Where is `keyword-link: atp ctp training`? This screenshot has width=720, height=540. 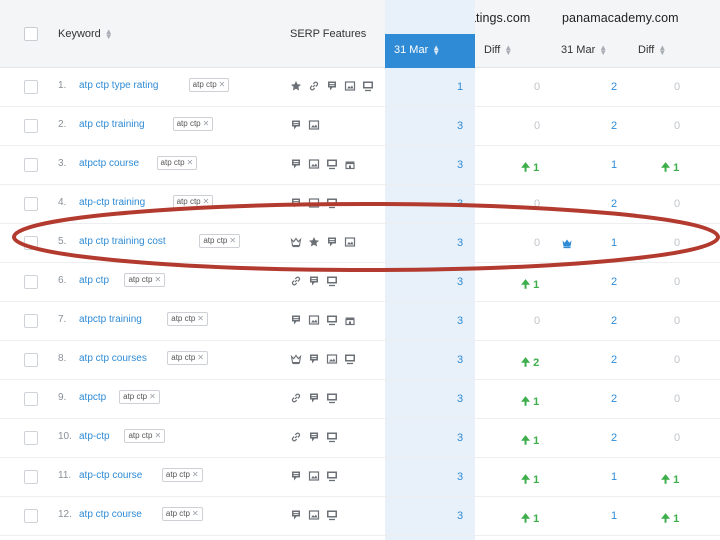
keyword-link: atp ctp training is located at coordinates (112, 124).